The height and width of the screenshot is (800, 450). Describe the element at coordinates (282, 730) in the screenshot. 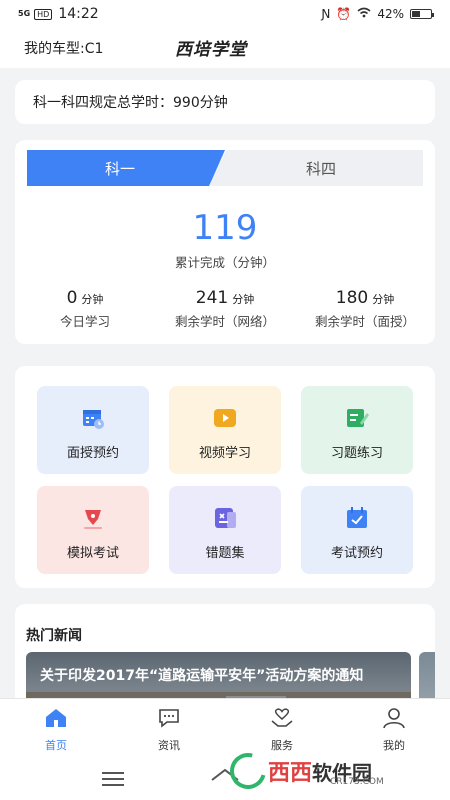

I see `tab-service: 服务` at that location.